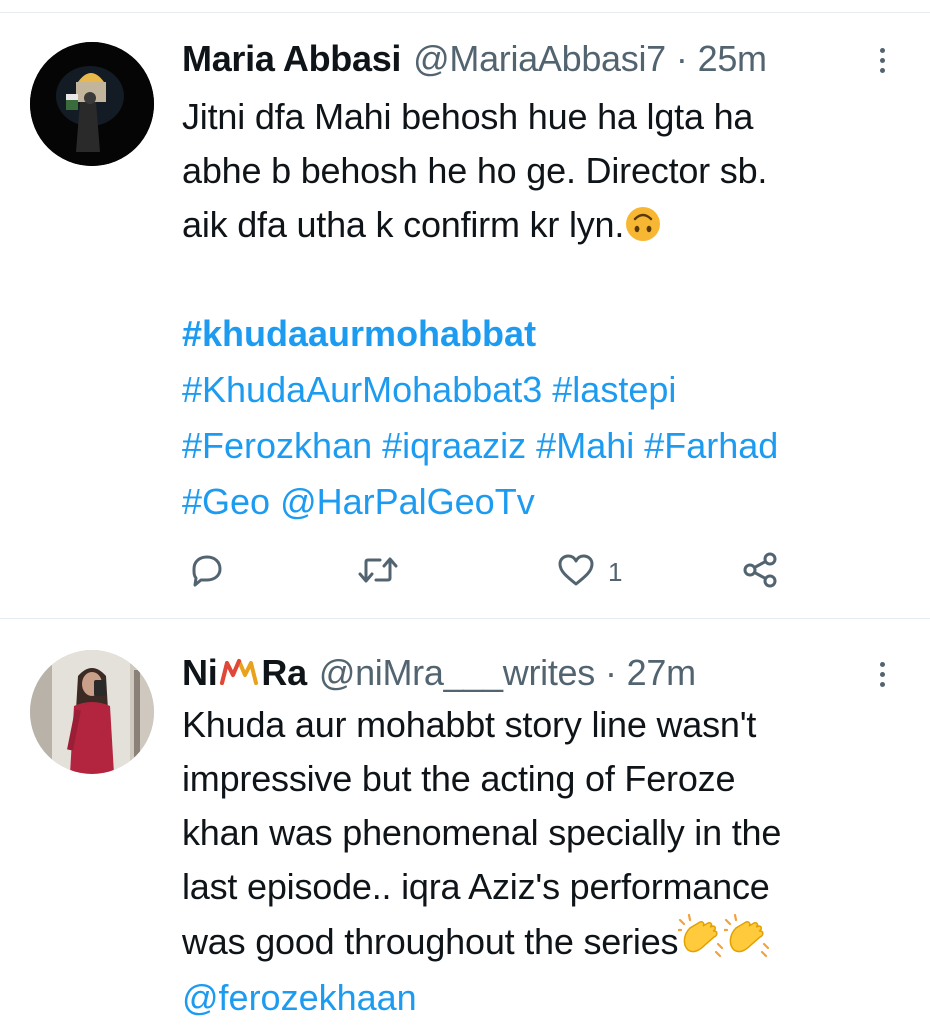 This screenshot has height=1026, width=930. I want to click on timestamp: 25m, so click(732, 59).